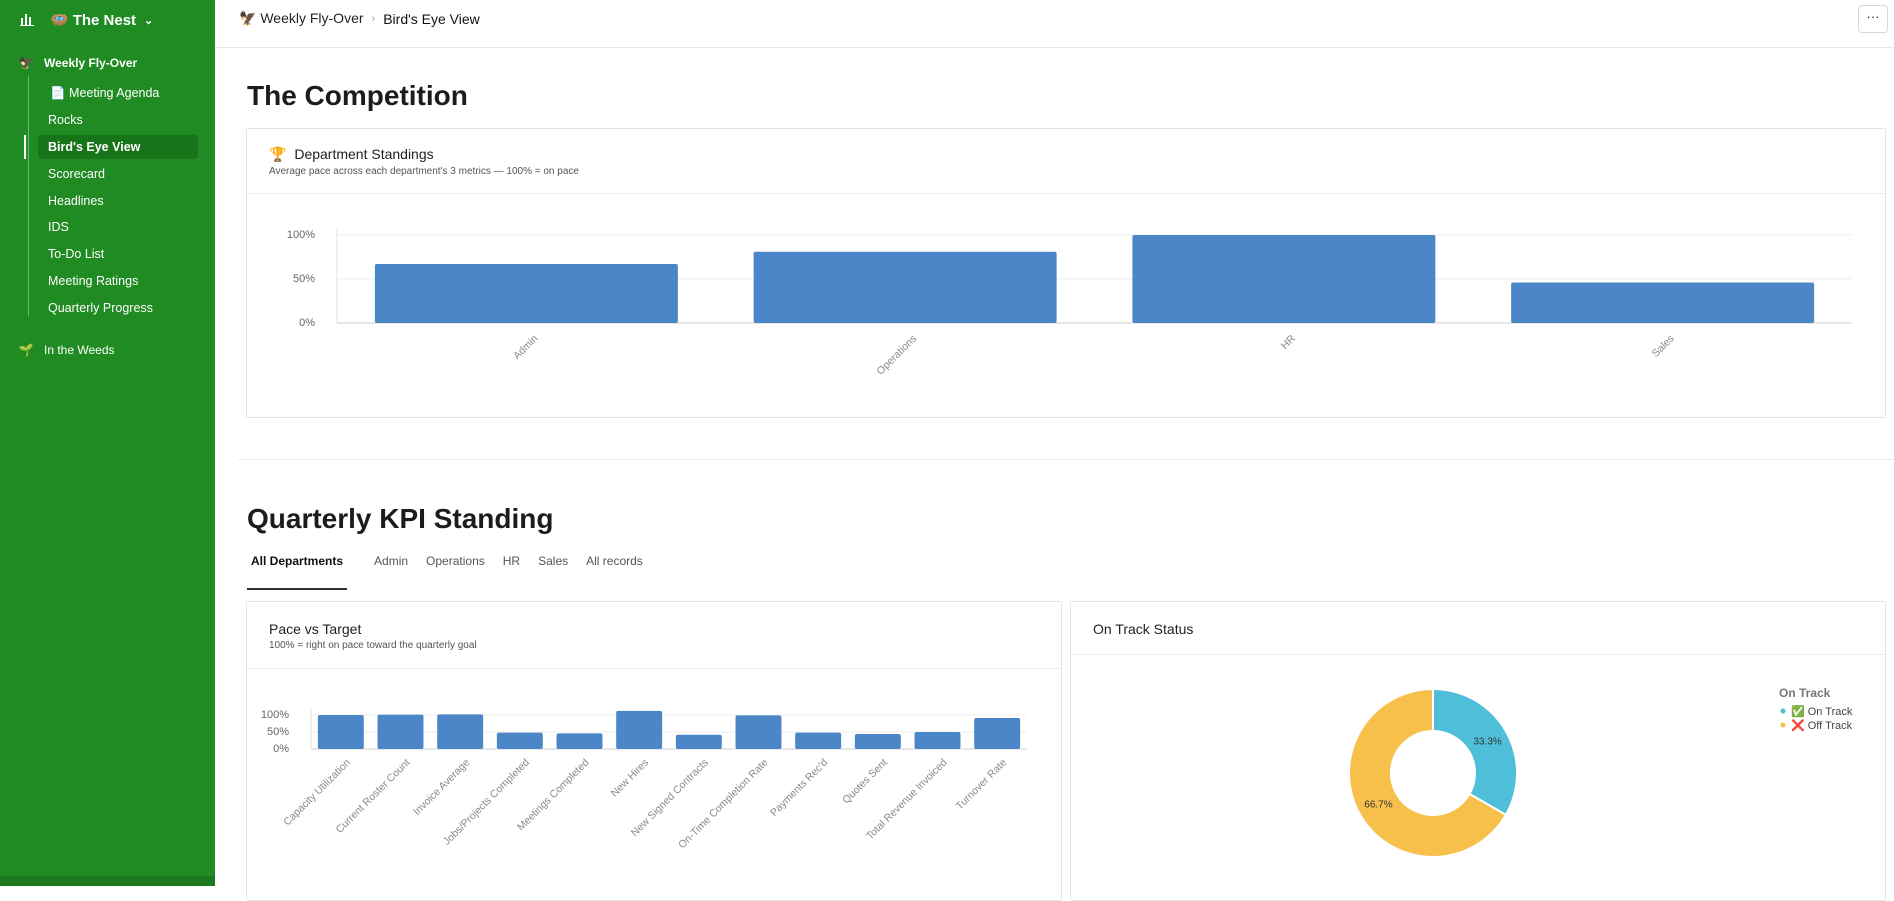 Image resolution: width=1894 pixels, height=901 pixels. What do you see at coordinates (107, 881) in the screenshot?
I see `sidebar-footer` at bounding box center [107, 881].